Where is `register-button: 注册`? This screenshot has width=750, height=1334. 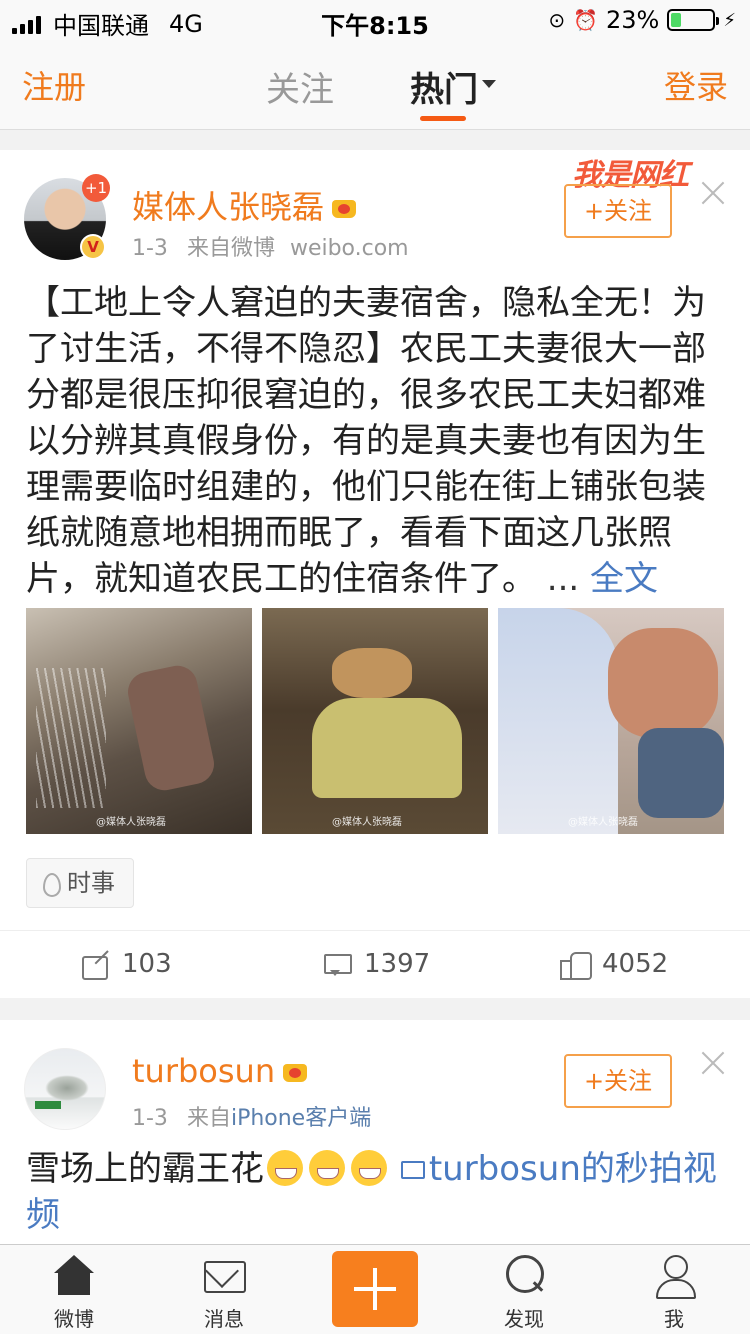 register-button: 注册 is located at coordinates (54, 85).